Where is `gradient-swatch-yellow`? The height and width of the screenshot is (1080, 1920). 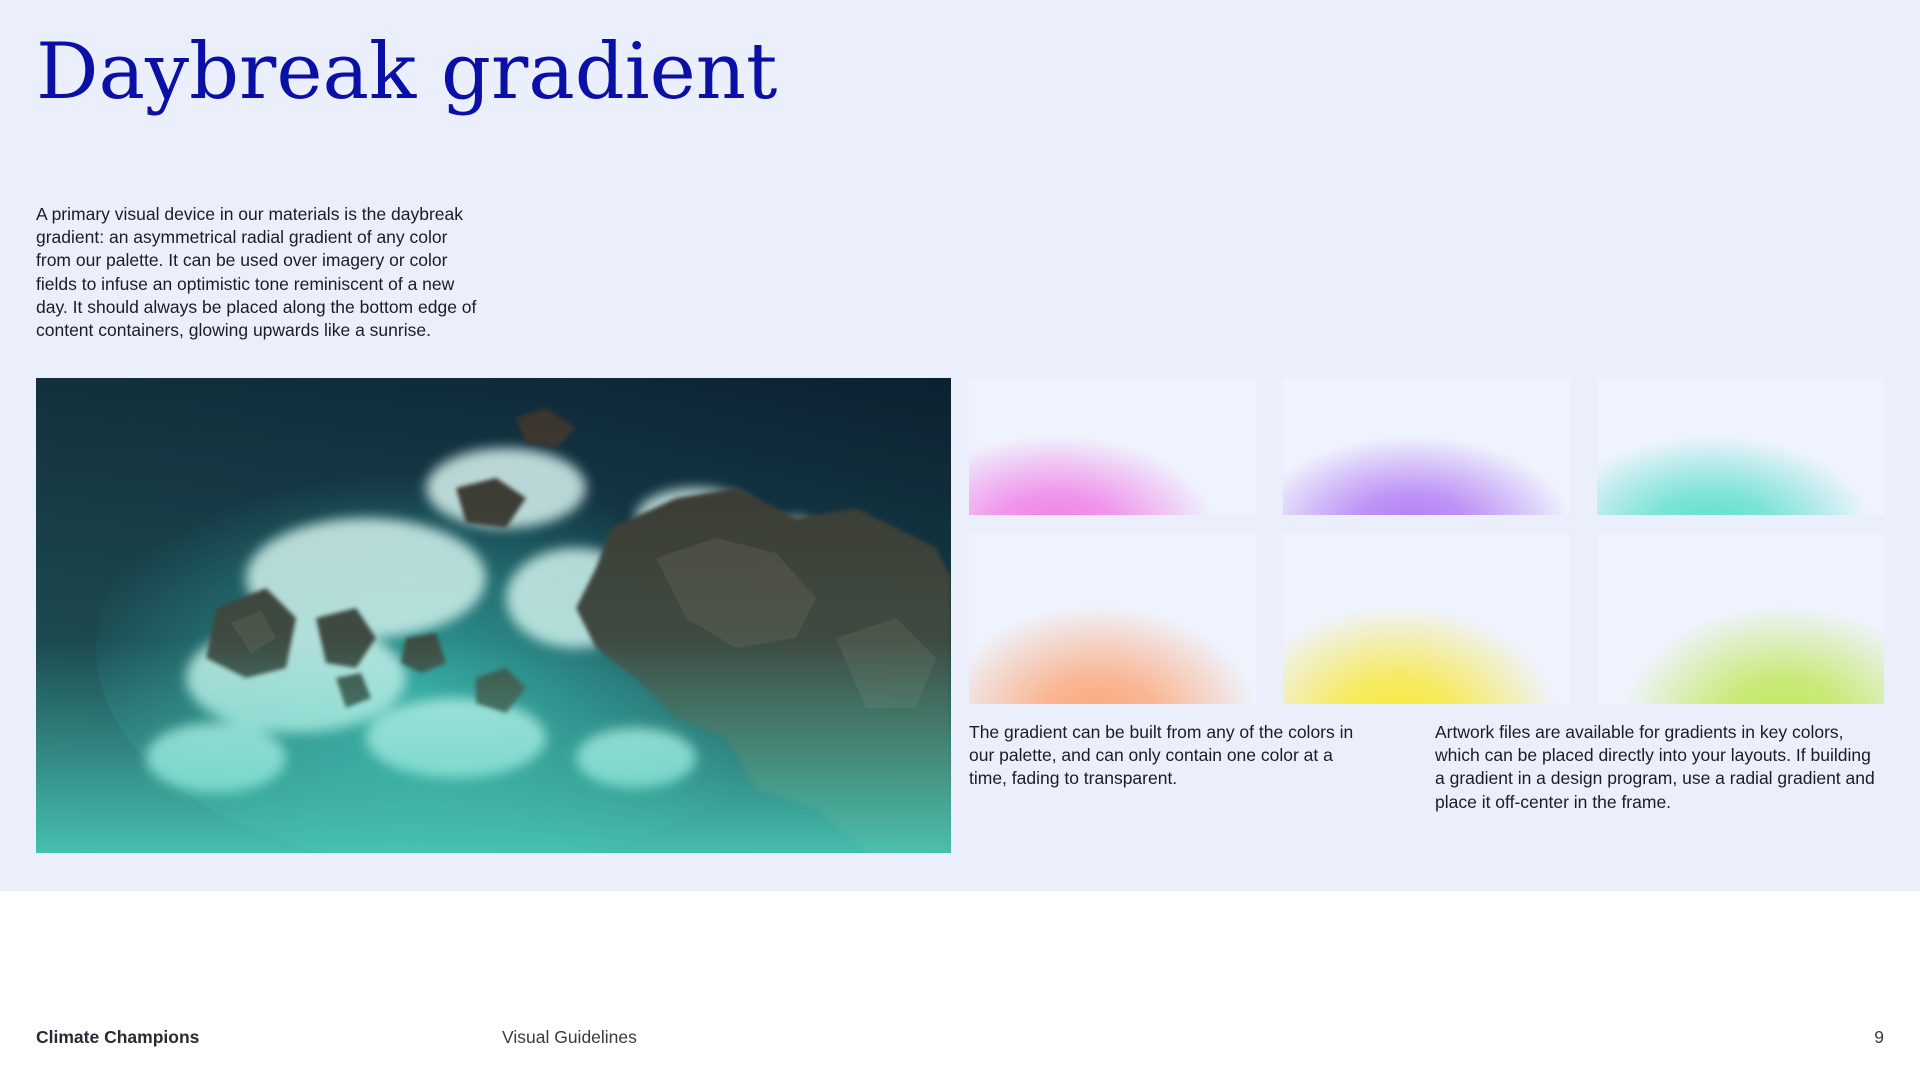 gradient-swatch-yellow is located at coordinates (1426, 619).